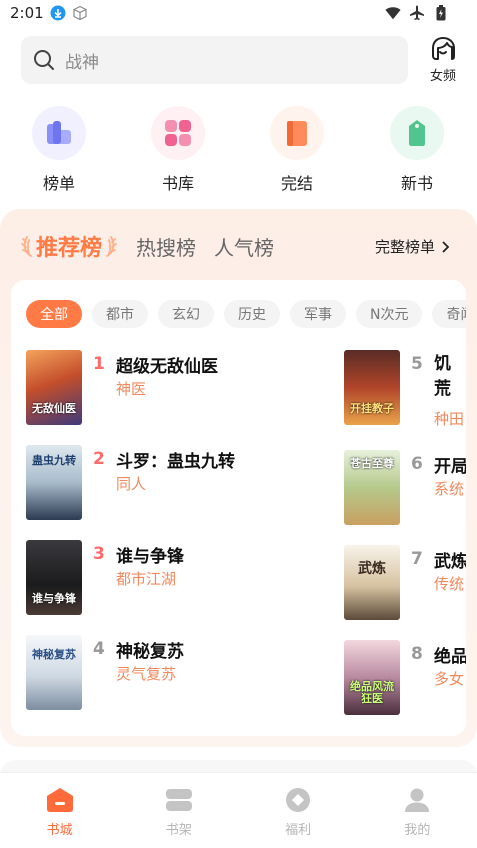 The height and width of the screenshot is (848, 477). I want to click on finished-book-icon, so click(297, 133).